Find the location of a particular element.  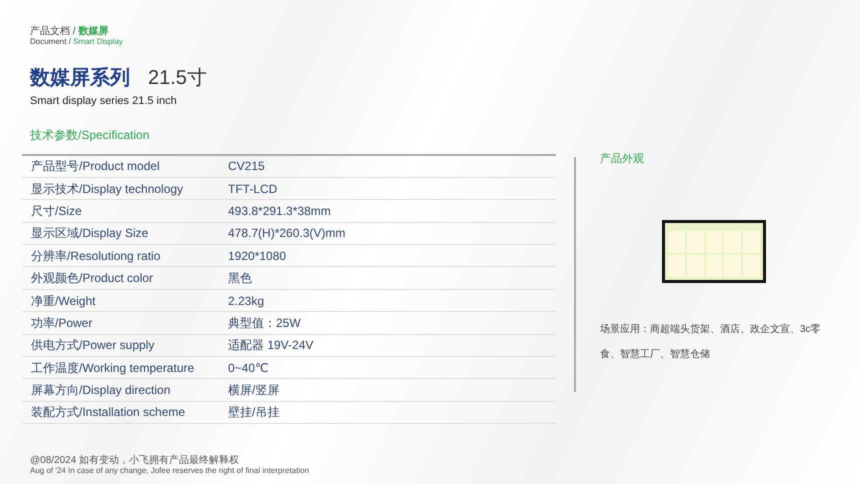

spec-label: 尺寸/Size is located at coordinates (56, 211).